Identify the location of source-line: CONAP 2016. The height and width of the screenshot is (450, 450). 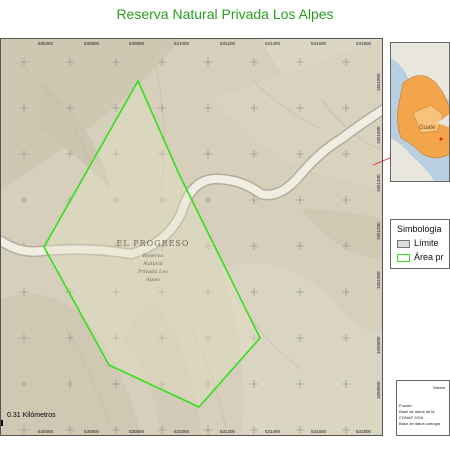
(411, 417).